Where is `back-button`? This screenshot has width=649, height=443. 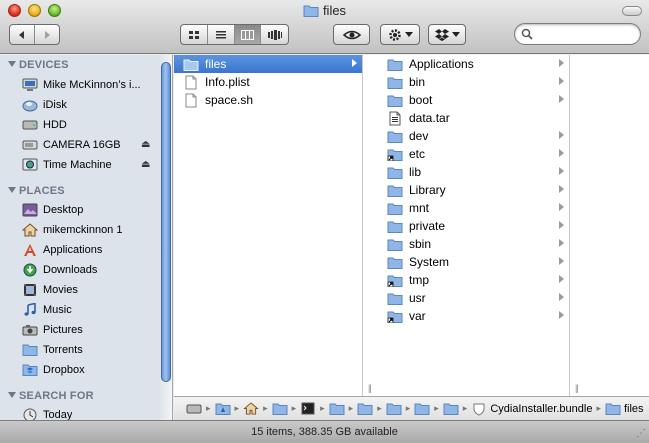 back-button is located at coordinates (22, 34).